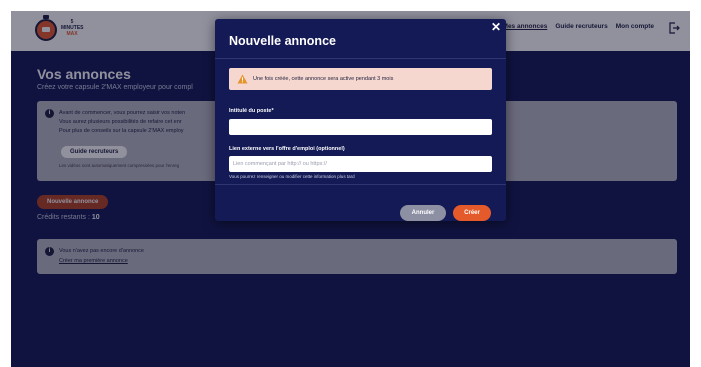 The height and width of the screenshot is (367, 701). What do you see at coordinates (360, 202) in the screenshot?
I see `modal-footer: Annuler Créer` at bounding box center [360, 202].